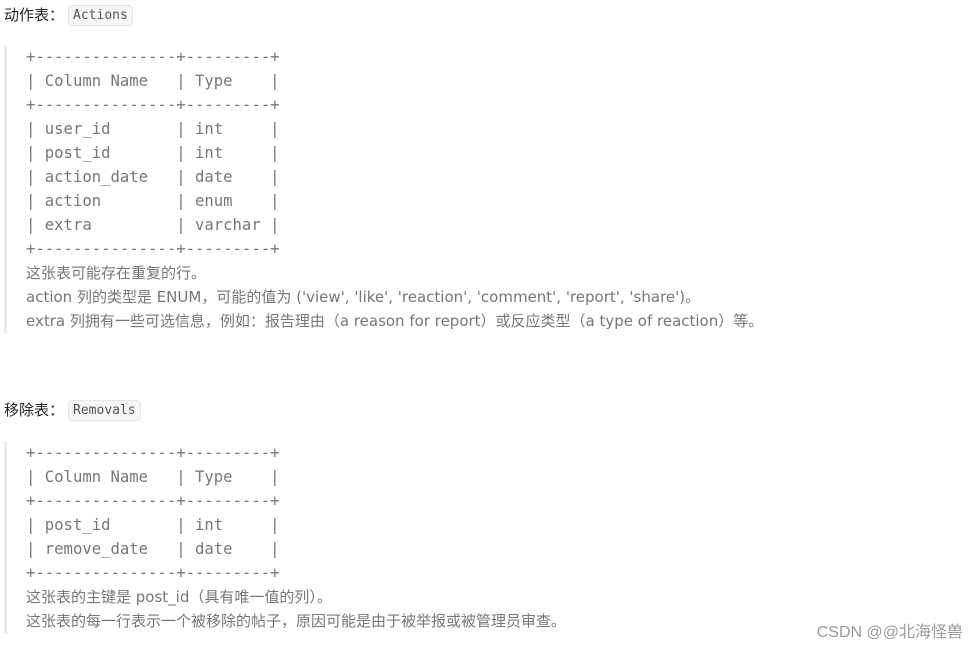  I want to click on removals-note-meaning: 这张表的每一行表示一个被移除的帖子，原因可能是由于被举报或被管理员审查。, so click(296, 621).